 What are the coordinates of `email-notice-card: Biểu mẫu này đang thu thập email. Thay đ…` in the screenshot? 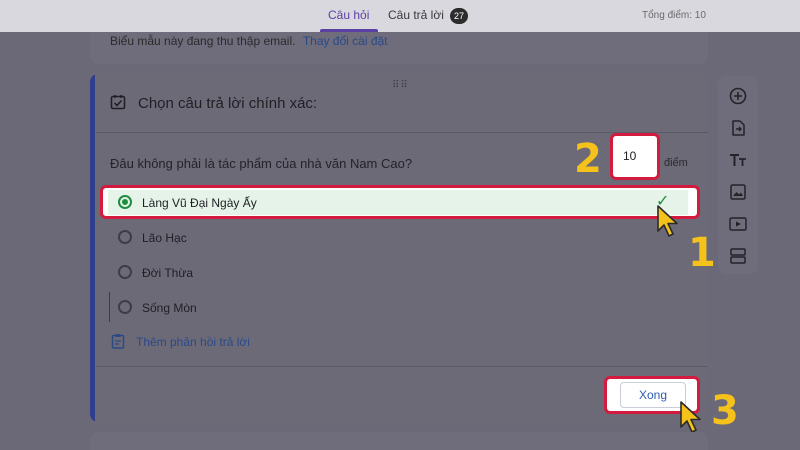 It's located at (399, 48).